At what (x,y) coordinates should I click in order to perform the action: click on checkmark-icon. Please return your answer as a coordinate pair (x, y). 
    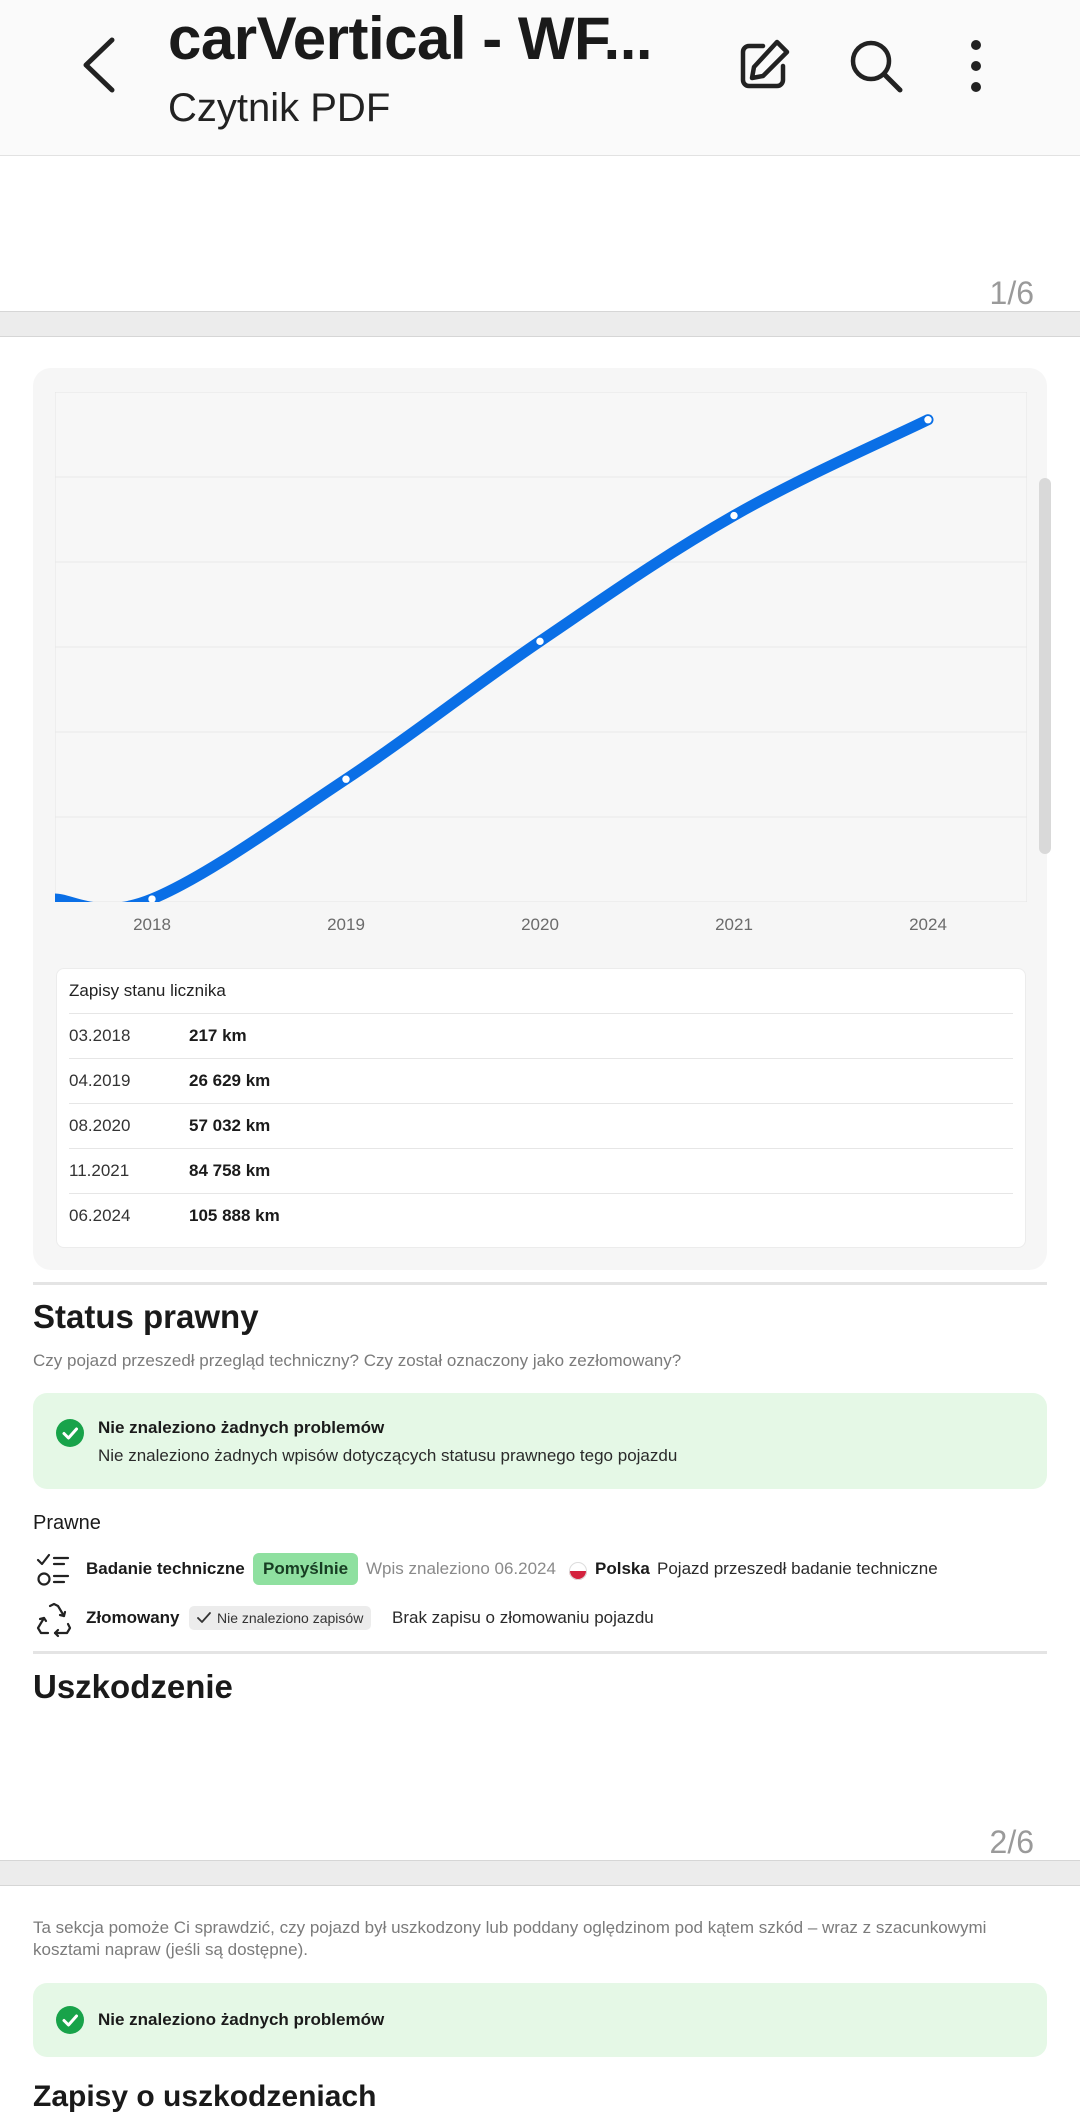
    Looking at the image, I should click on (204, 1617).